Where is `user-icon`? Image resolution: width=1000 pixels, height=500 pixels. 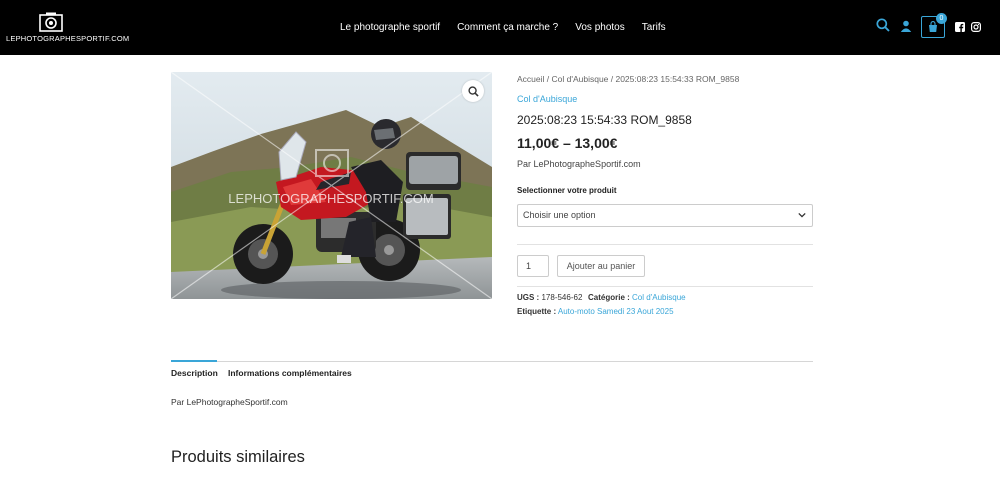 user-icon is located at coordinates (906, 26).